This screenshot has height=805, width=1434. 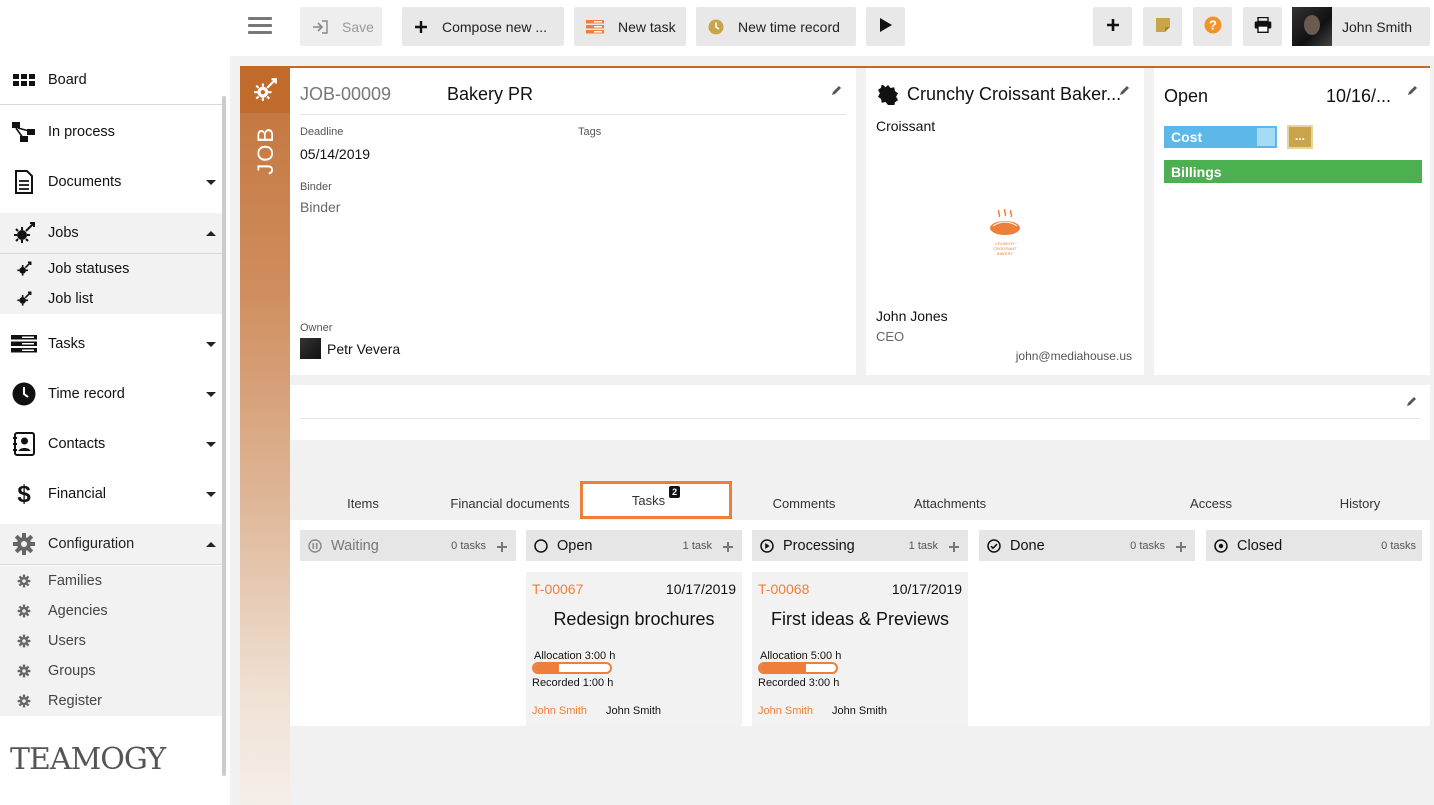 I want to click on sidebar-item-families: Families, so click(x=111, y=581).